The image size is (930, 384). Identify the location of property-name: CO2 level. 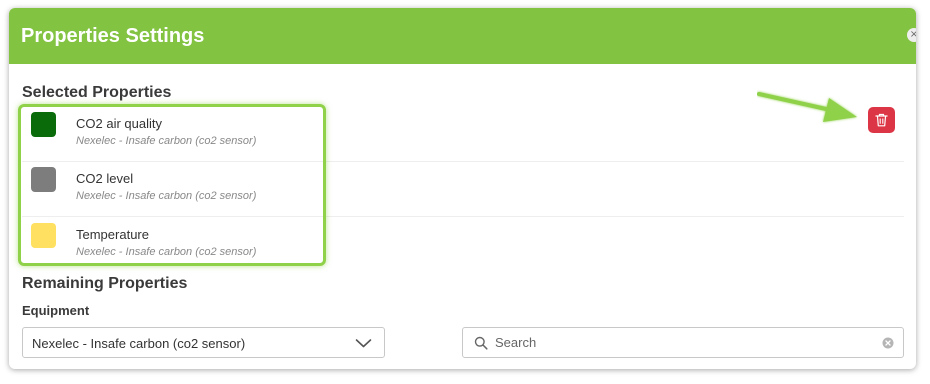
(105, 178).